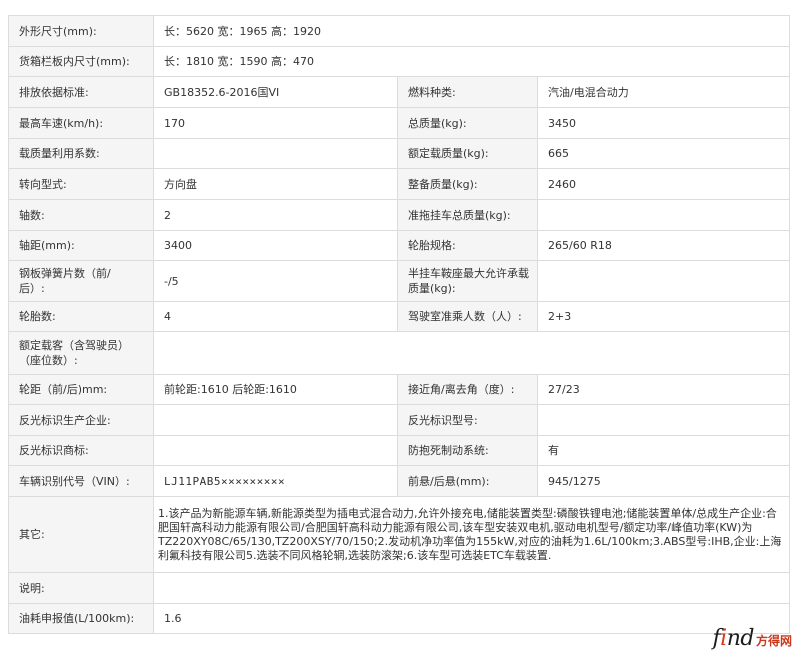  Describe the element at coordinates (449, 481) in the screenshot. I see `label-overhang: 前悬/后悬(mm):` at that location.